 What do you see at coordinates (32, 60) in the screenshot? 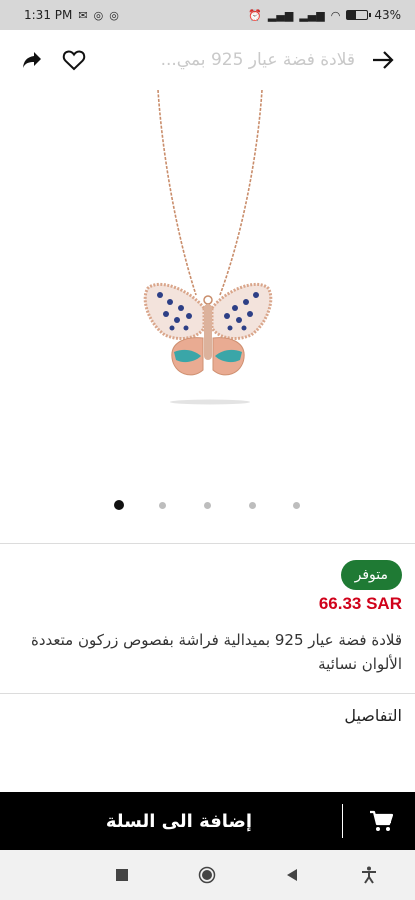
I see `share-icon` at bounding box center [32, 60].